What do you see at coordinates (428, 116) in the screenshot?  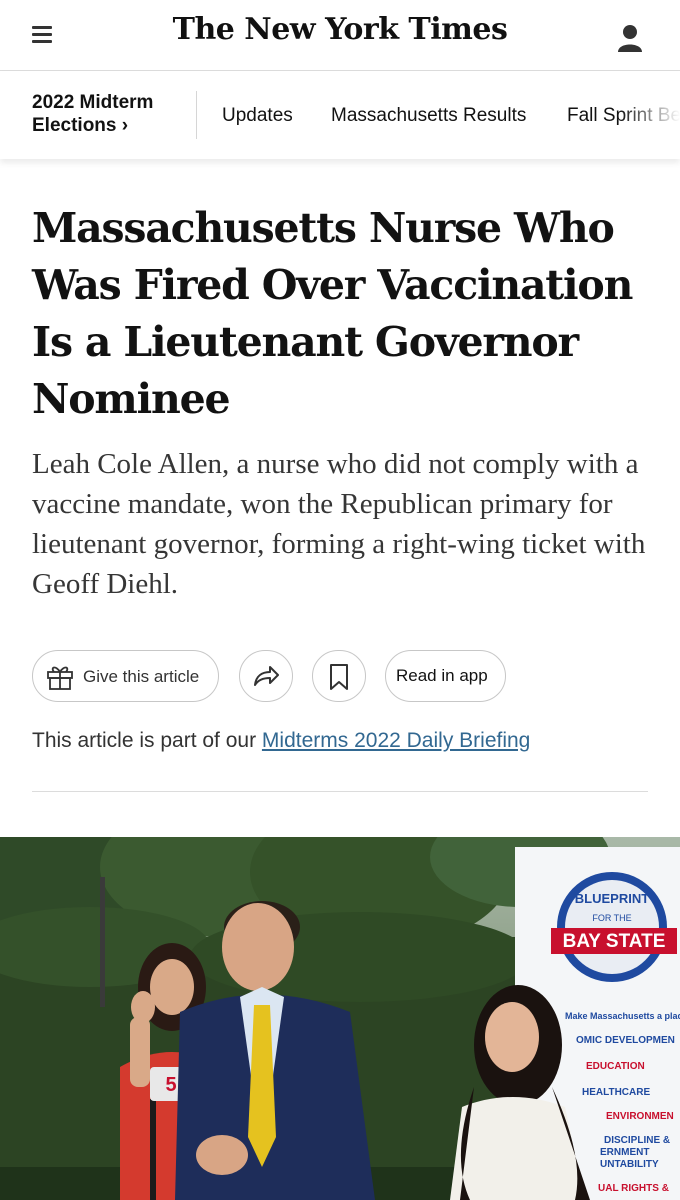 I see `nav-link-massachusetts-results: Massachusetts Results` at bounding box center [428, 116].